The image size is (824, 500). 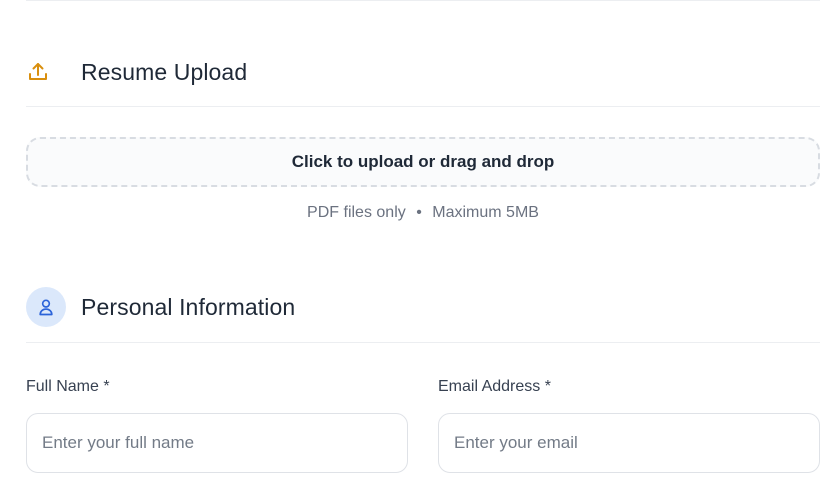 What do you see at coordinates (46, 72) in the screenshot?
I see `upload-icon` at bounding box center [46, 72].